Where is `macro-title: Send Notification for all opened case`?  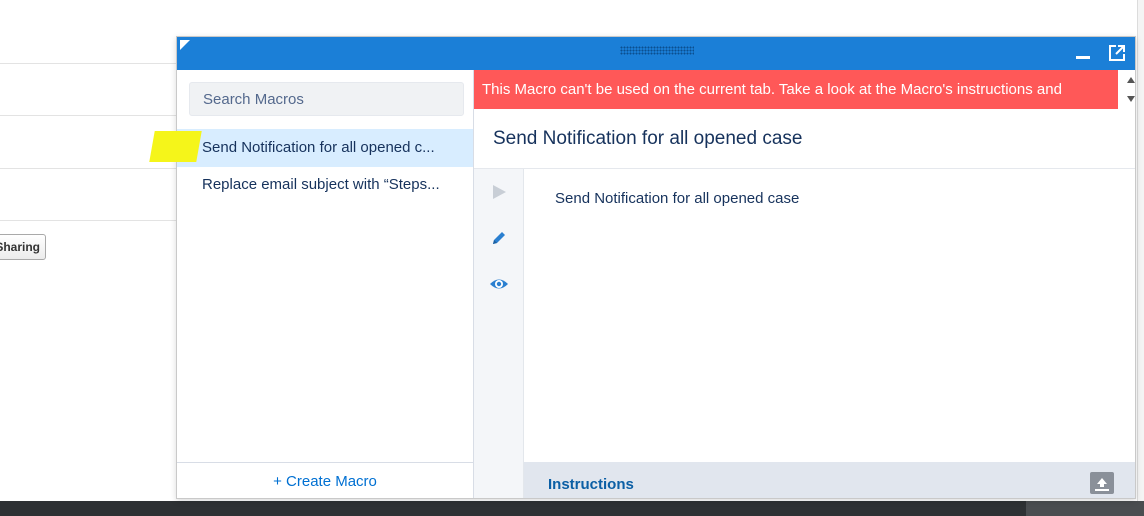 macro-title: Send Notification for all opened case is located at coordinates (648, 138).